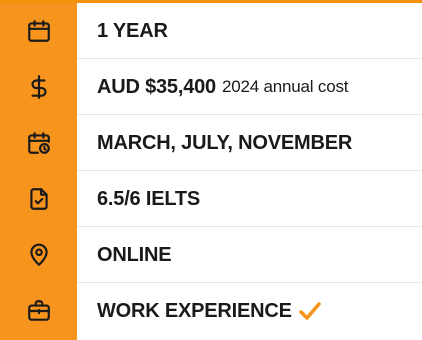 The image size is (422, 340). I want to click on dollar-icon, so click(38, 87).